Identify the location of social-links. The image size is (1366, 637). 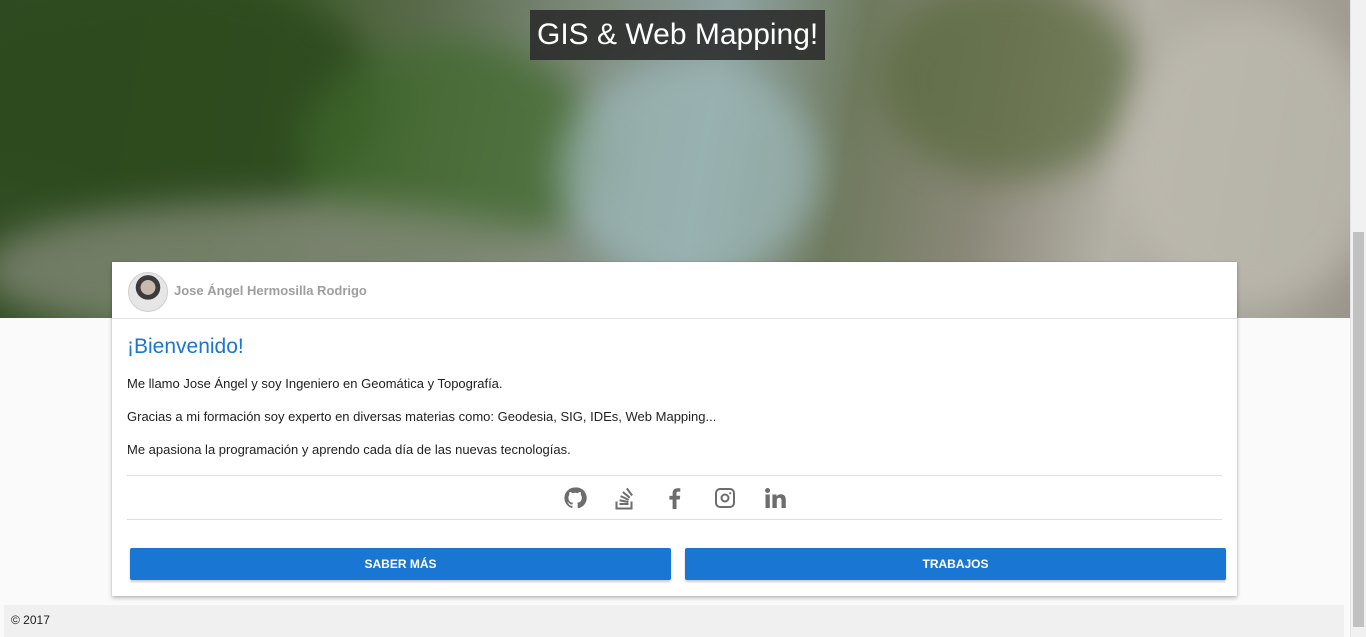
(674, 497).